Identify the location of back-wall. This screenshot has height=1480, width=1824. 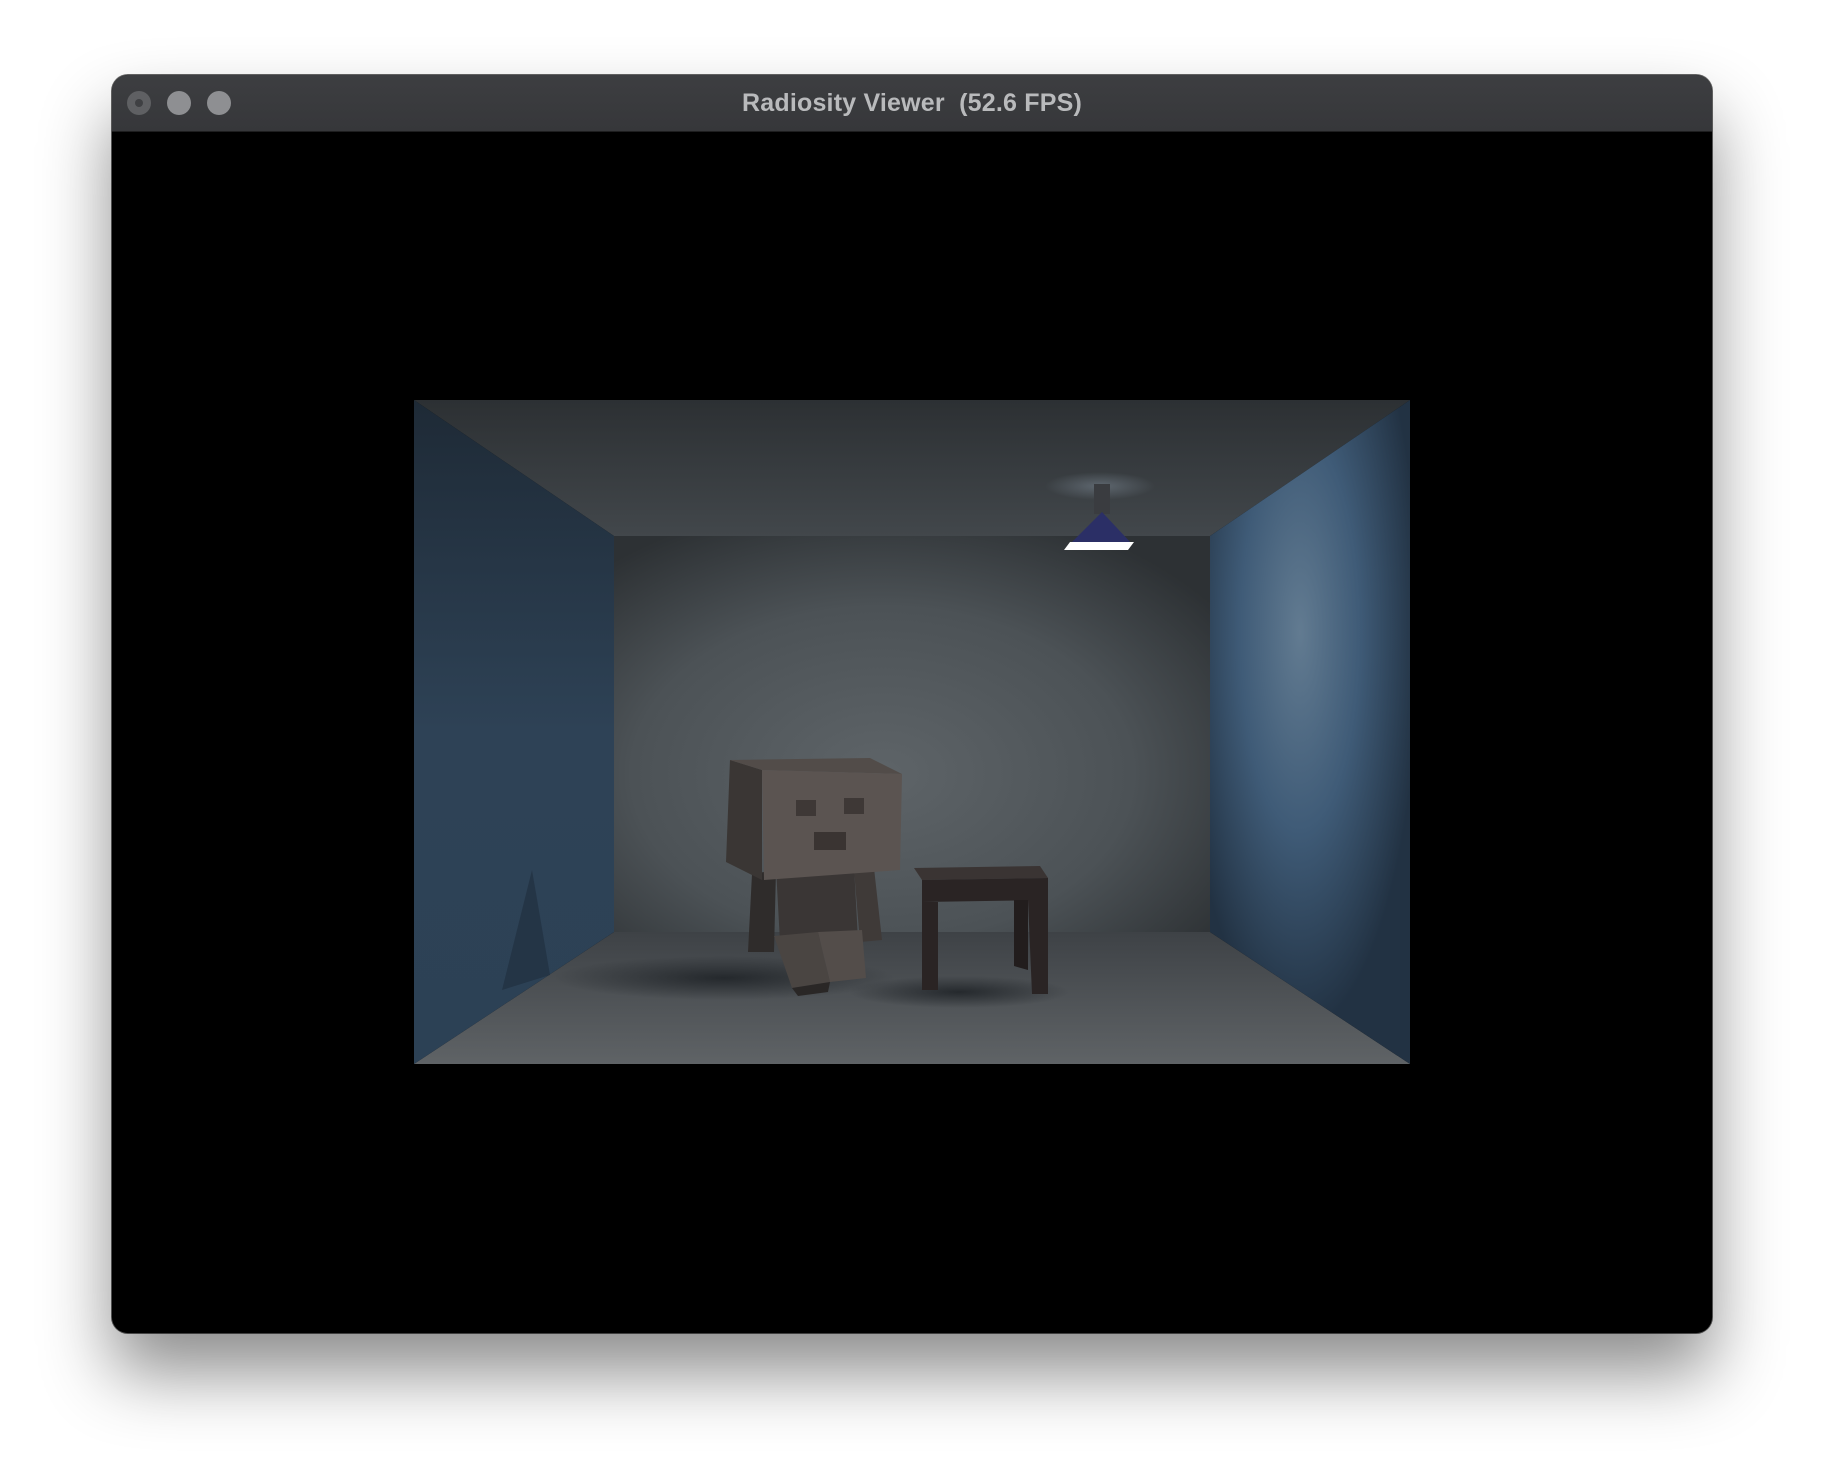
(912, 734).